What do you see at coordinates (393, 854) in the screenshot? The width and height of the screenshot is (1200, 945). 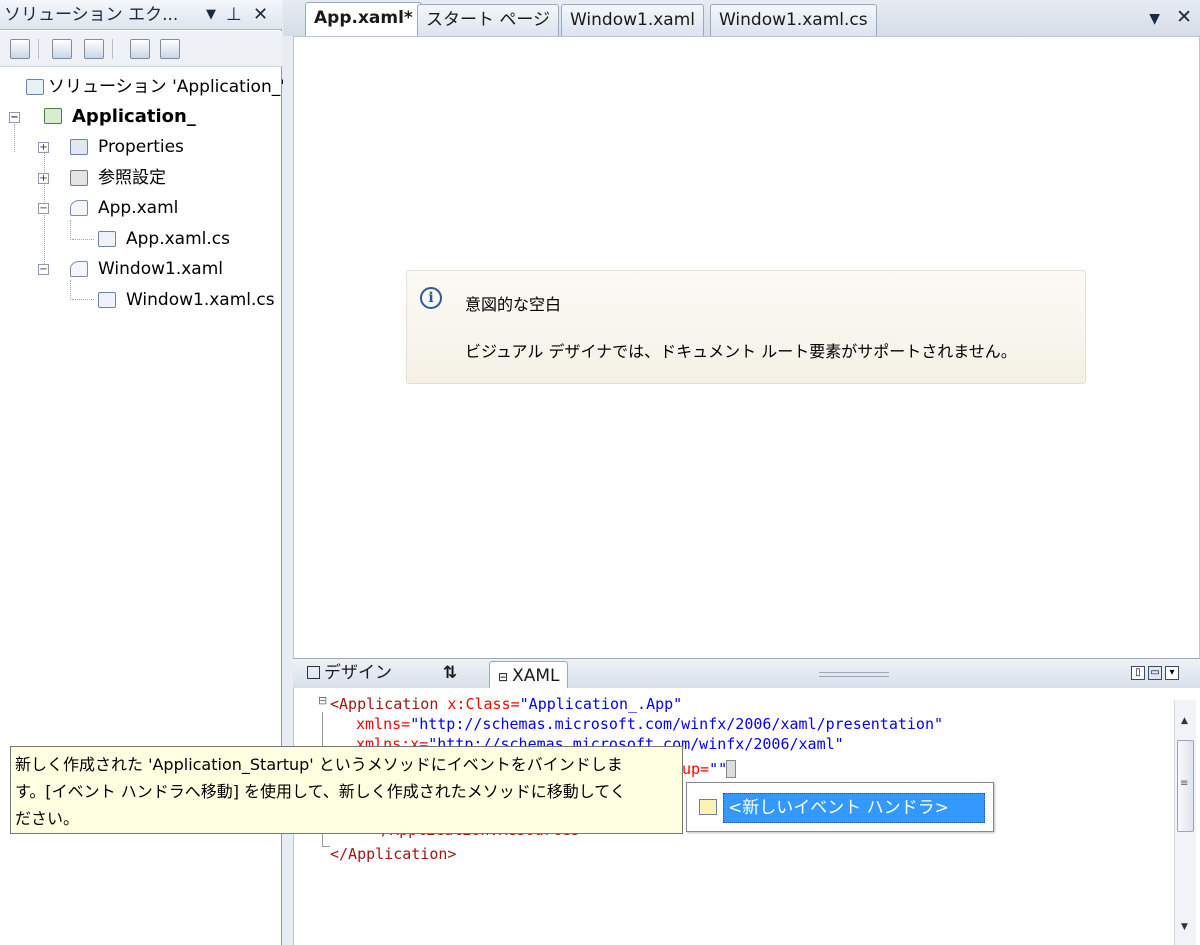 I see `code-line: </Application>` at bounding box center [393, 854].